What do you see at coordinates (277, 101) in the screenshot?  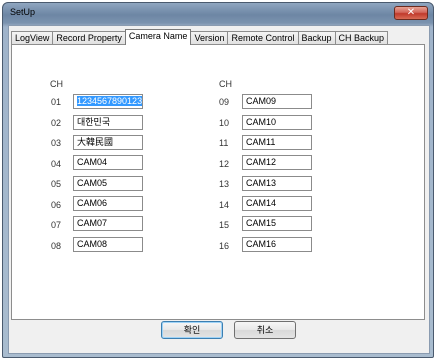 I see `camera-name-field-09: CAM09` at bounding box center [277, 101].